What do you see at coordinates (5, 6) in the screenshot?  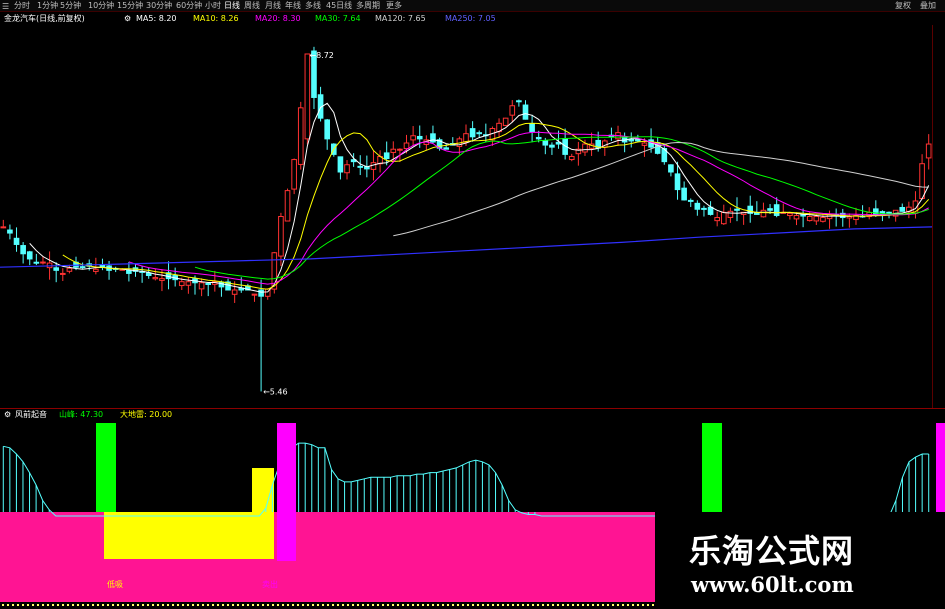 I see `menu-icon: ☰` at bounding box center [5, 6].